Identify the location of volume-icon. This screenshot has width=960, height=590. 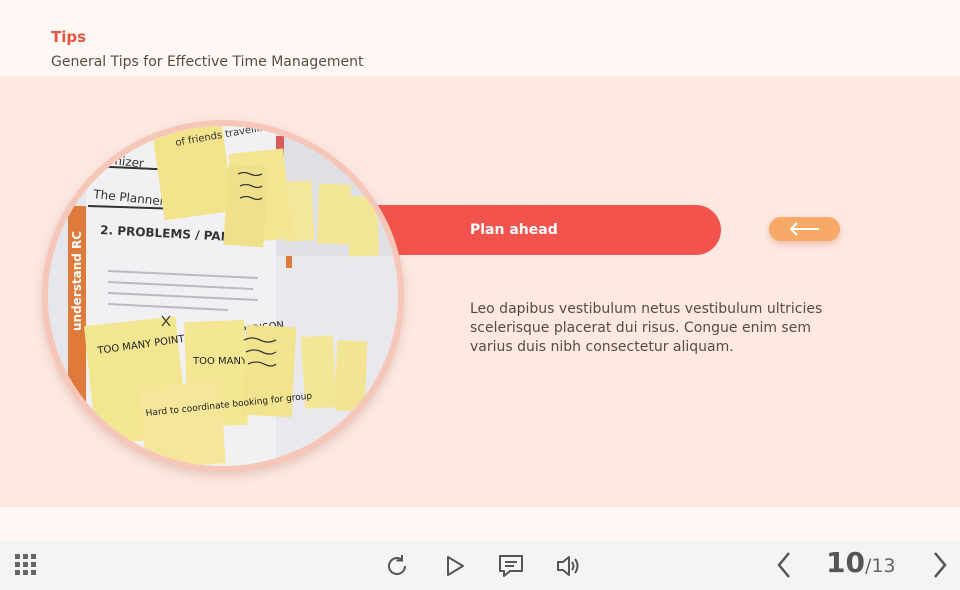
(568, 566).